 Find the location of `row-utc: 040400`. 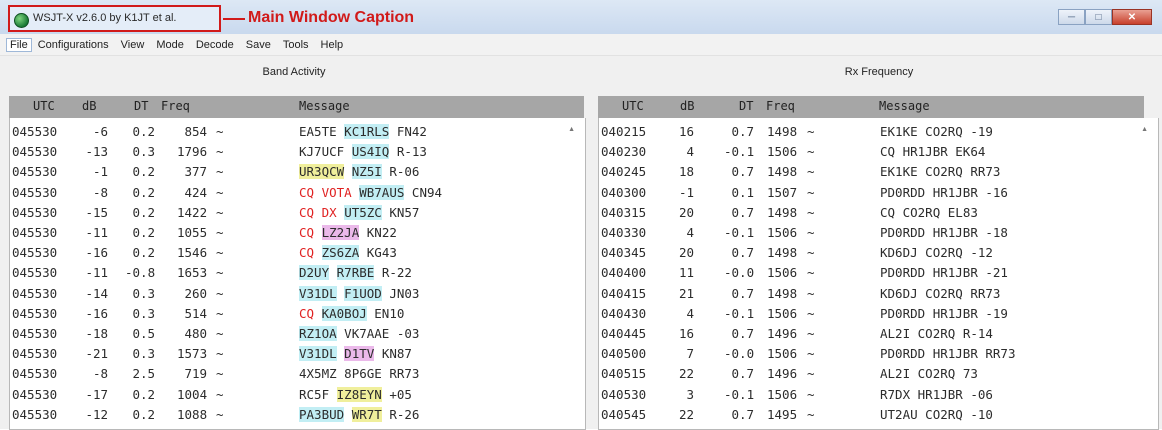

row-utc: 040400 is located at coordinates (624, 273).